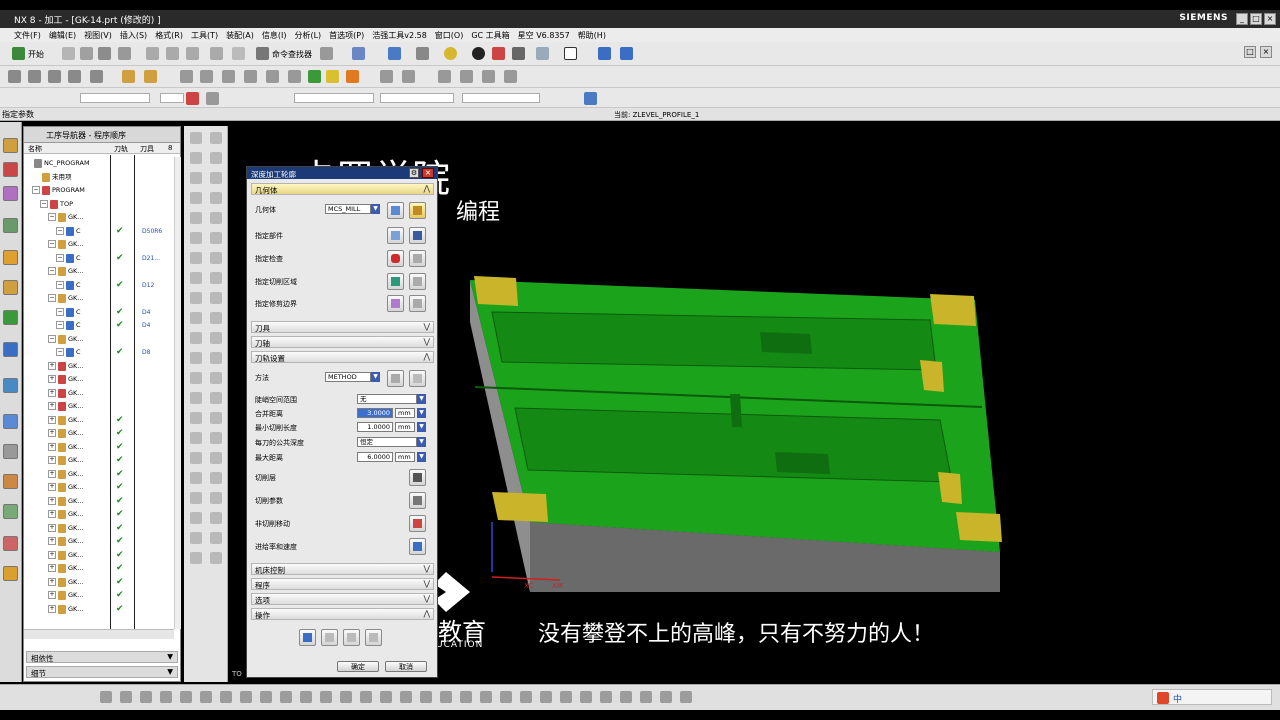 The image size is (1280, 720). I want to click on reuse-library-icon, so click(10, 287).